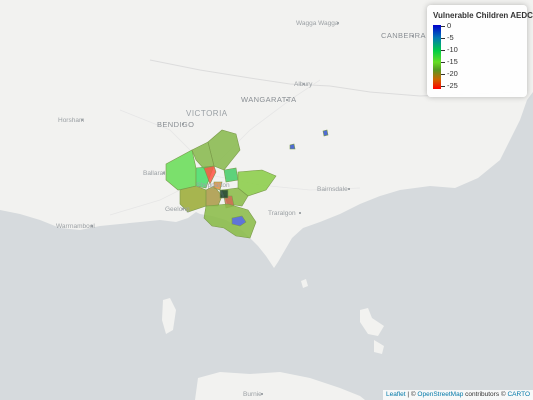 The image size is (533, 400). What do you see at coordinates (75, 226) in the screenshot?
I see `label-warrnambool: Warrnambool` at bounding box center [75, 226].